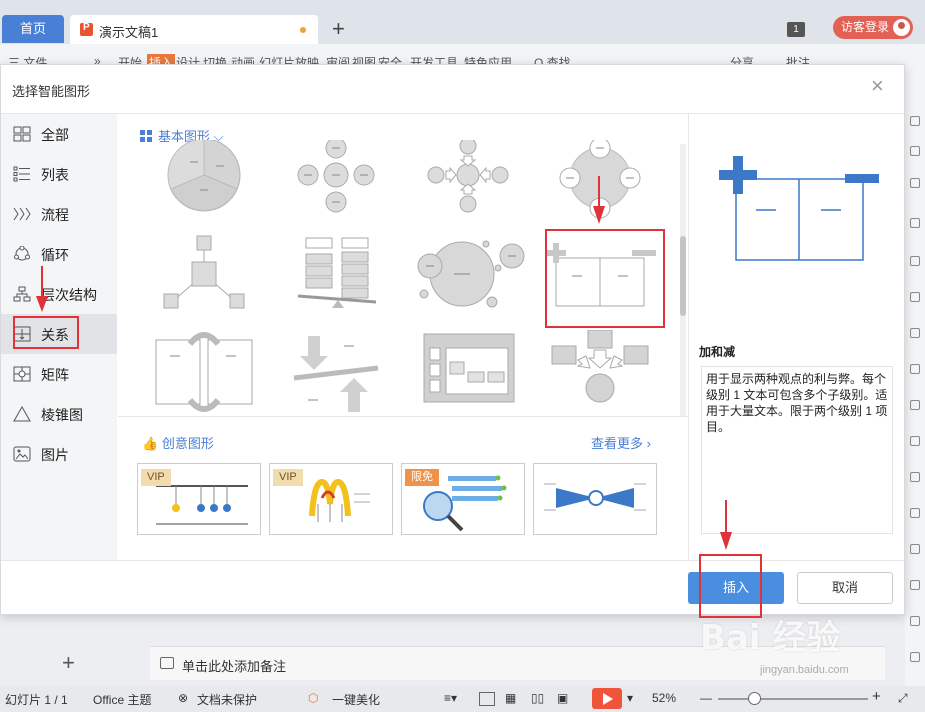 The image size is (925, 712). Describe the element at coordinates (55, 175) in the screenshot. I see `category-label: 列表` at that location.